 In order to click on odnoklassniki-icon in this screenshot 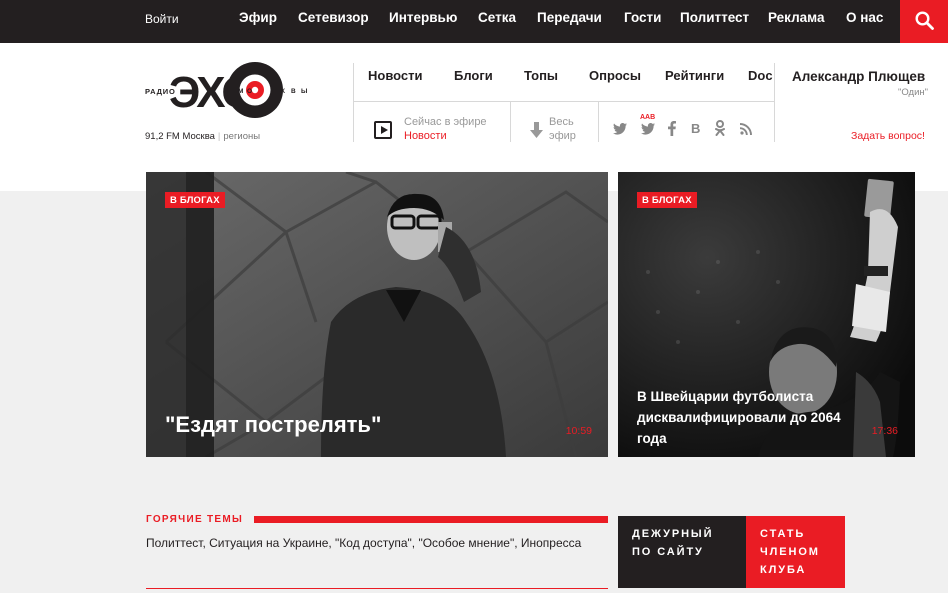, I will do `click(720, 128)`.